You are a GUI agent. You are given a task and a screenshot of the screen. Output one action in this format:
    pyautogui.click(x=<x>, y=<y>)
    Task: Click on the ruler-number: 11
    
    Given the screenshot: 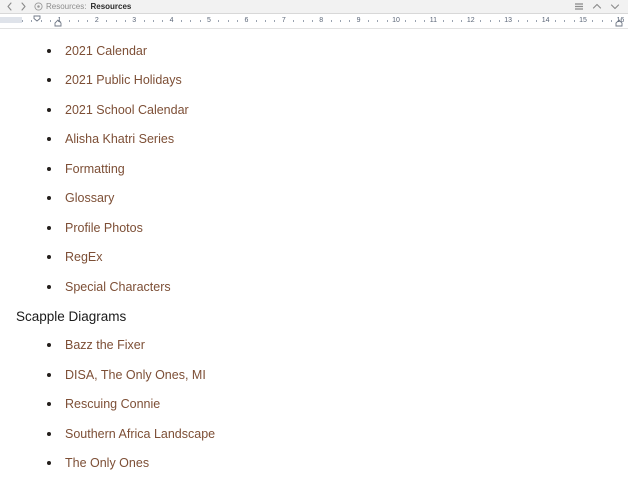 What is the action you would take?
    pyautogui.click(x=433, y=20)
    